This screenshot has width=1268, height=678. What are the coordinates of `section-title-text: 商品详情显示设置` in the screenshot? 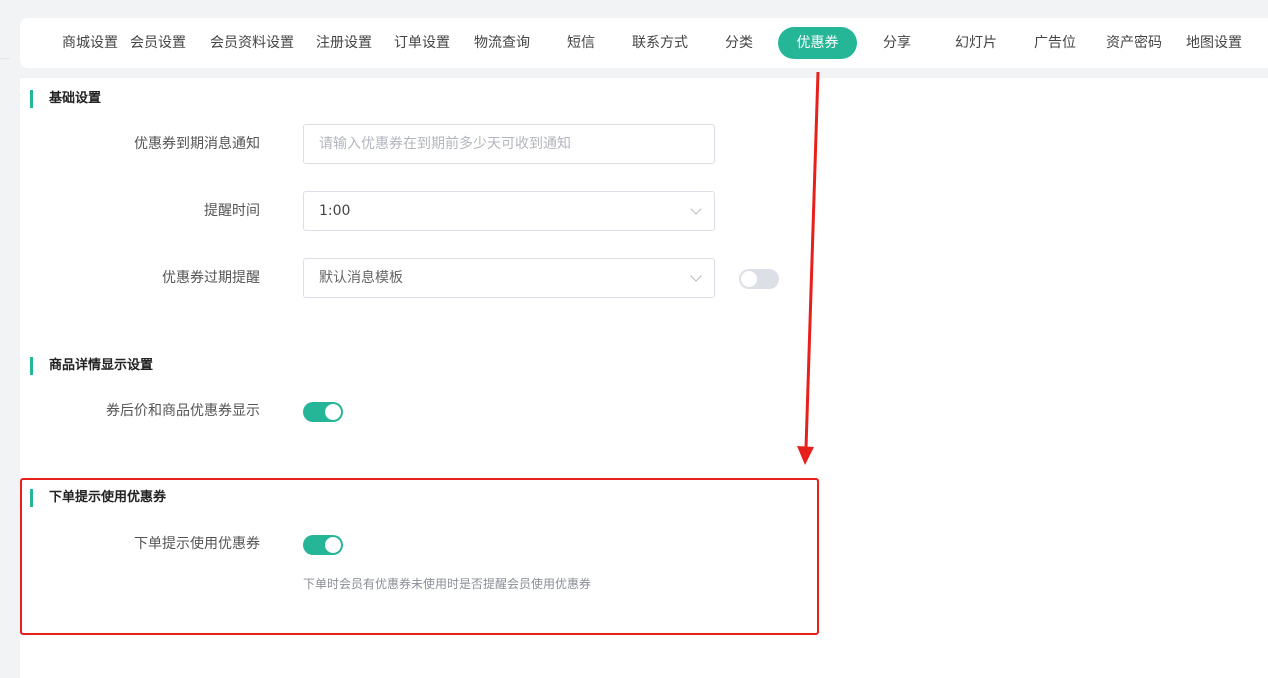 It's located at (101, 365).